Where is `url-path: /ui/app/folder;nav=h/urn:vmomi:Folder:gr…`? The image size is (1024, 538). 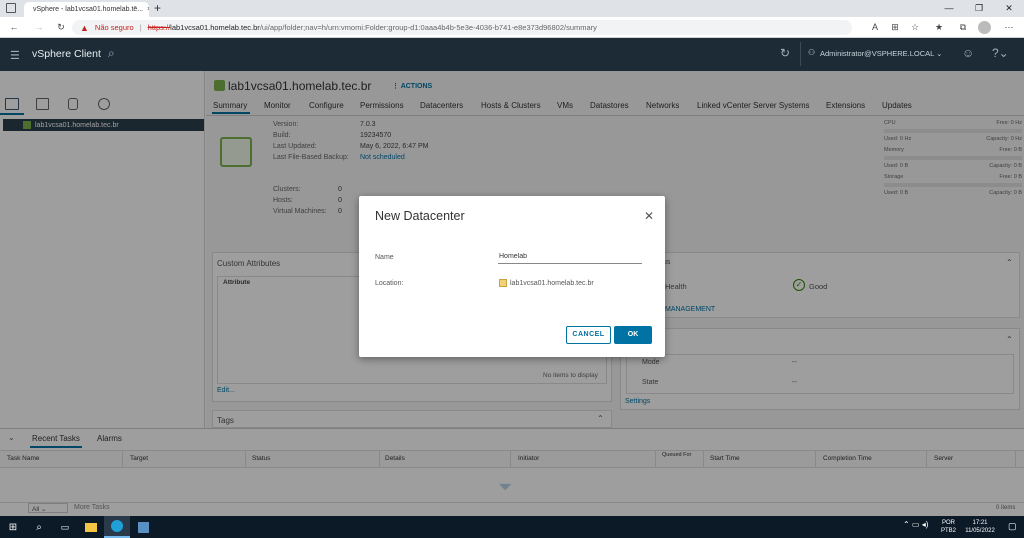 url-path: /ui/app/folder;nav=h/urn:vmomi:Folder:gr… is located at coordinates (428, 27).